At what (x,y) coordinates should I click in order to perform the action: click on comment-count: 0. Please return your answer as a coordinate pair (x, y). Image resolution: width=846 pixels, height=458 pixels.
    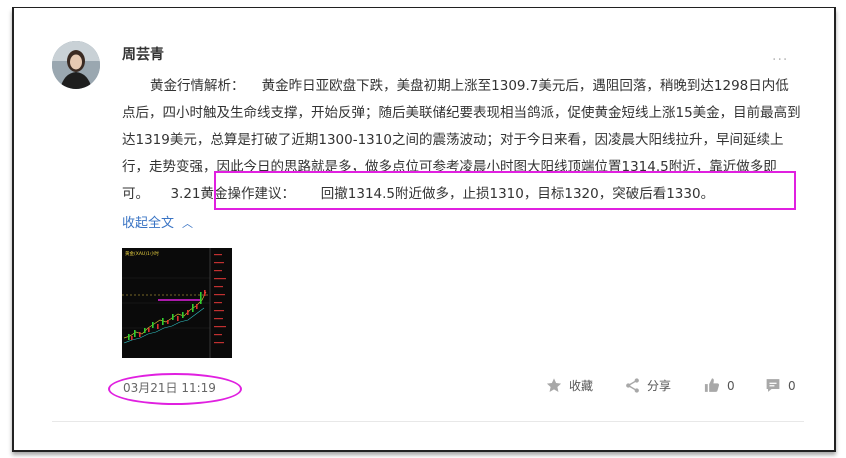
    Looking at the image, I should click on (792, 385).